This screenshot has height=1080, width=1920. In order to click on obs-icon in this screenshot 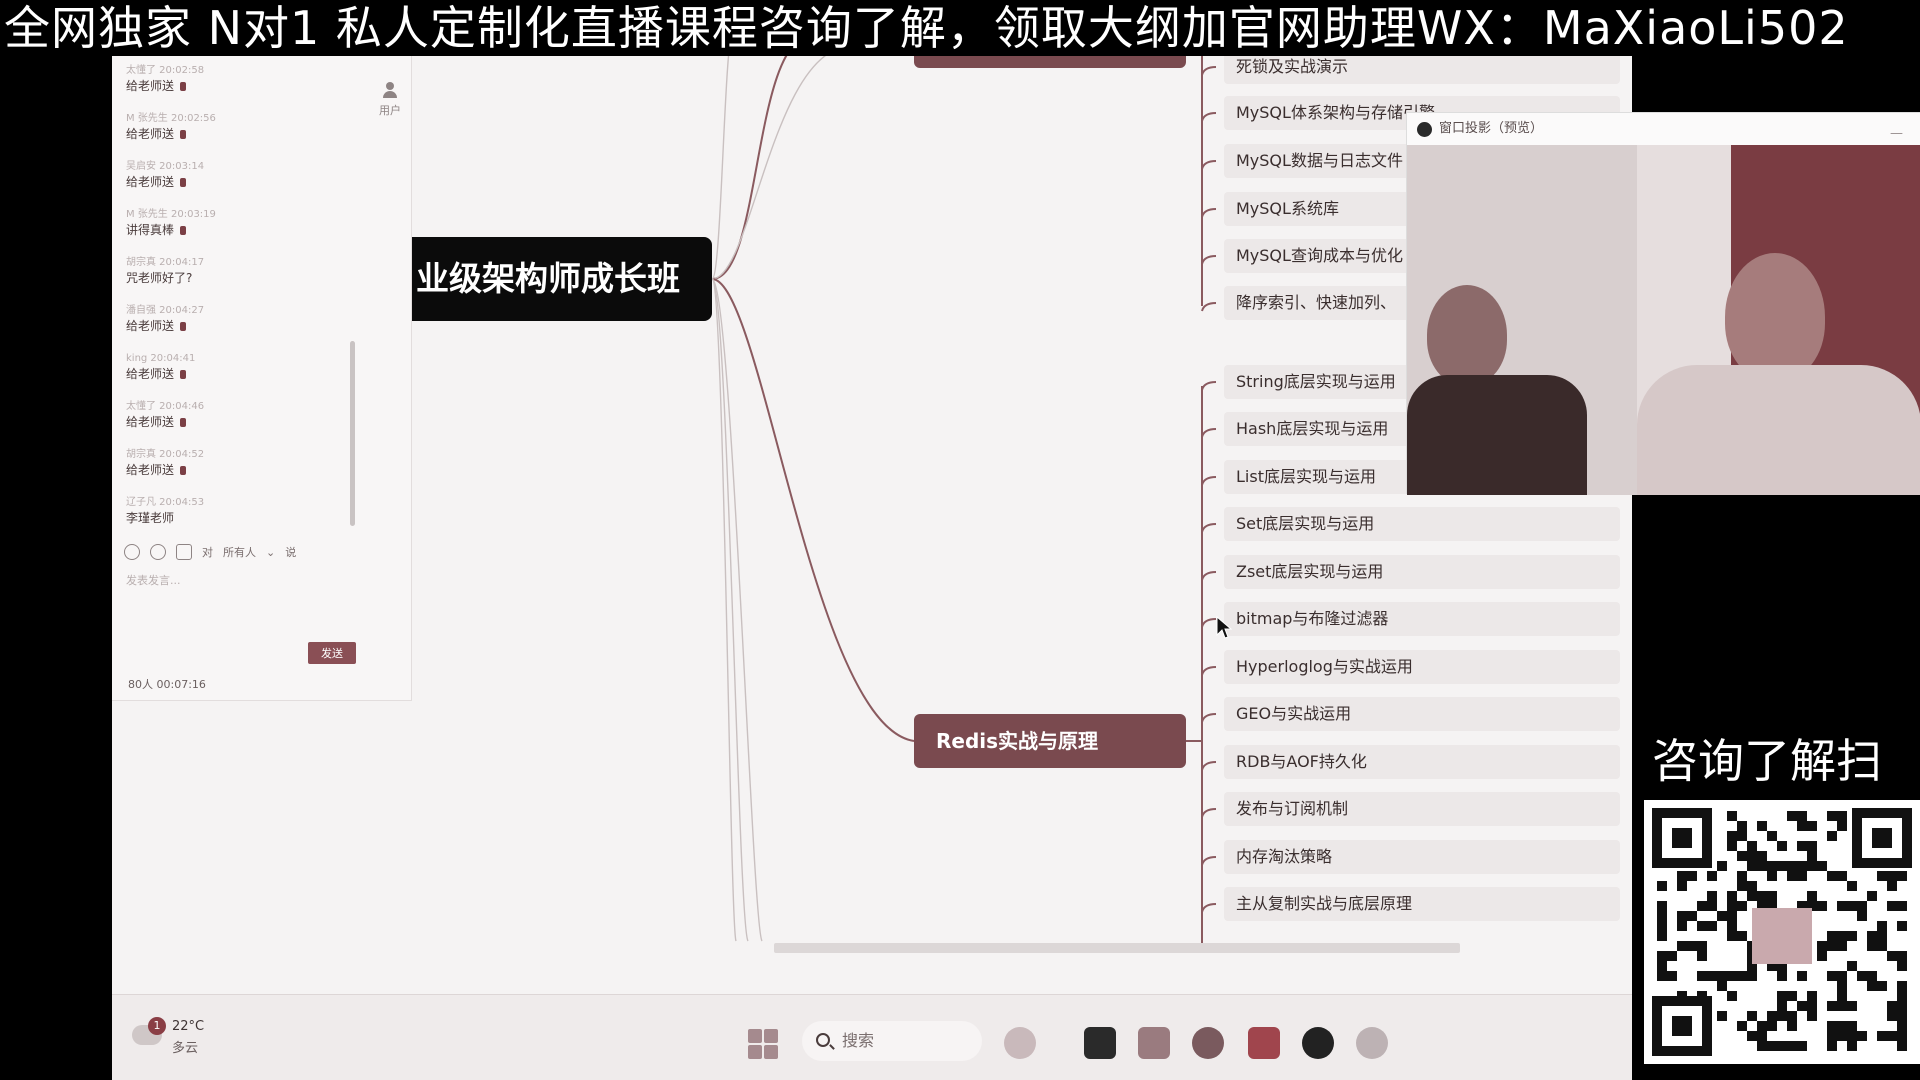, I will do `click(1318, 1043)`.